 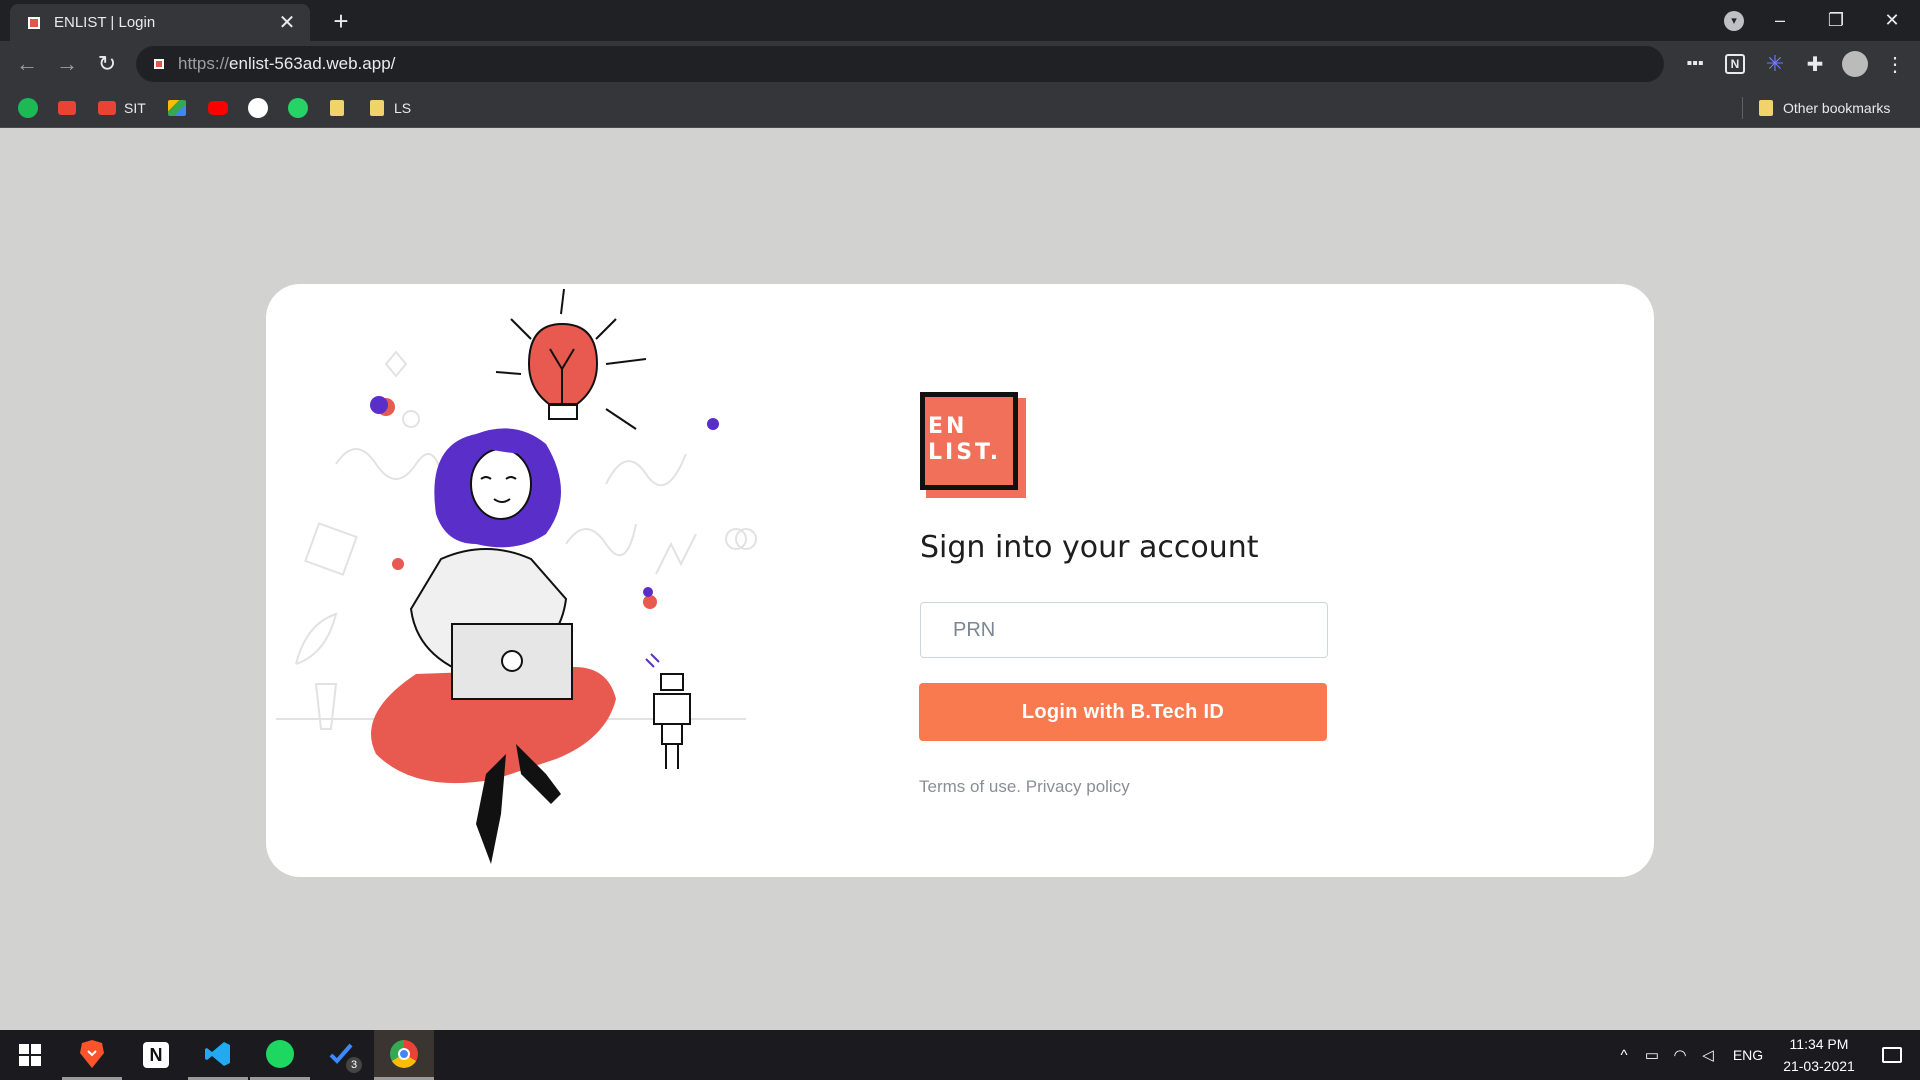 I want to click on profile-avatar, so click(x=1855, y=64).